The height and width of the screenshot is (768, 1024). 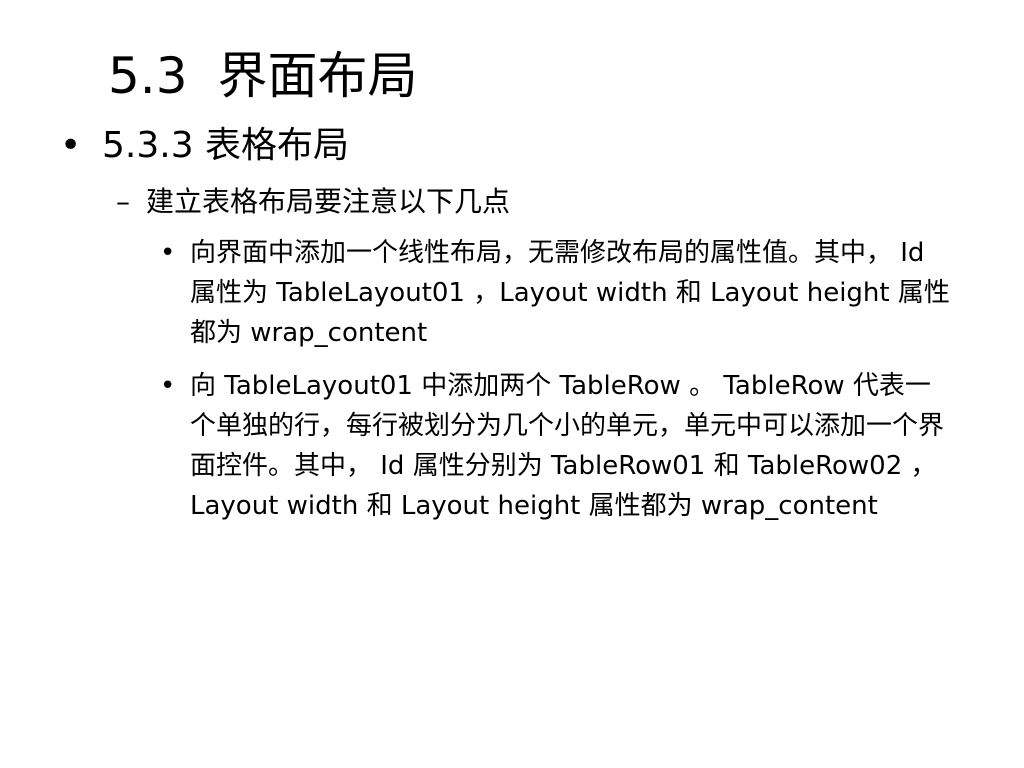 I want to click on subheading-text: 建立表格布局要注意以下几点, so click(x=328, y=201).